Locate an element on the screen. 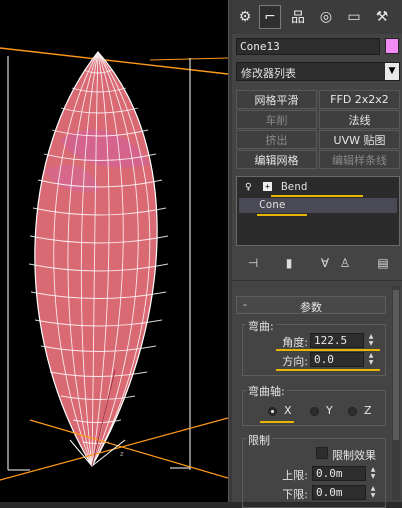  ffd-button: FFD 2x2x2 is located at coordinates (359, 99).